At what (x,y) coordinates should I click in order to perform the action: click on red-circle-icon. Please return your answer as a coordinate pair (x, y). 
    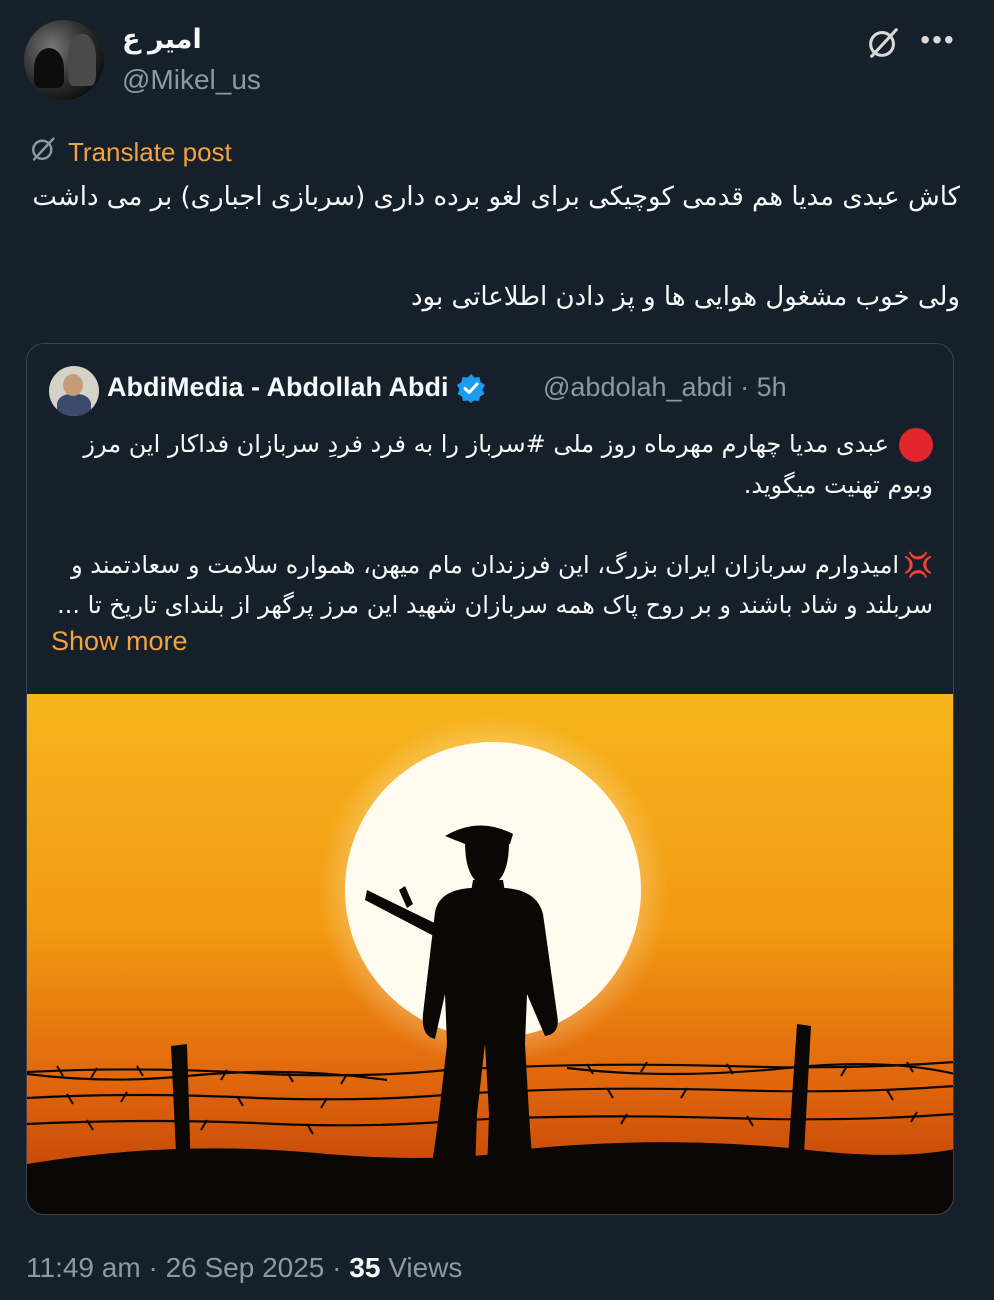
    Looking at the image, I should click on (916, 445).